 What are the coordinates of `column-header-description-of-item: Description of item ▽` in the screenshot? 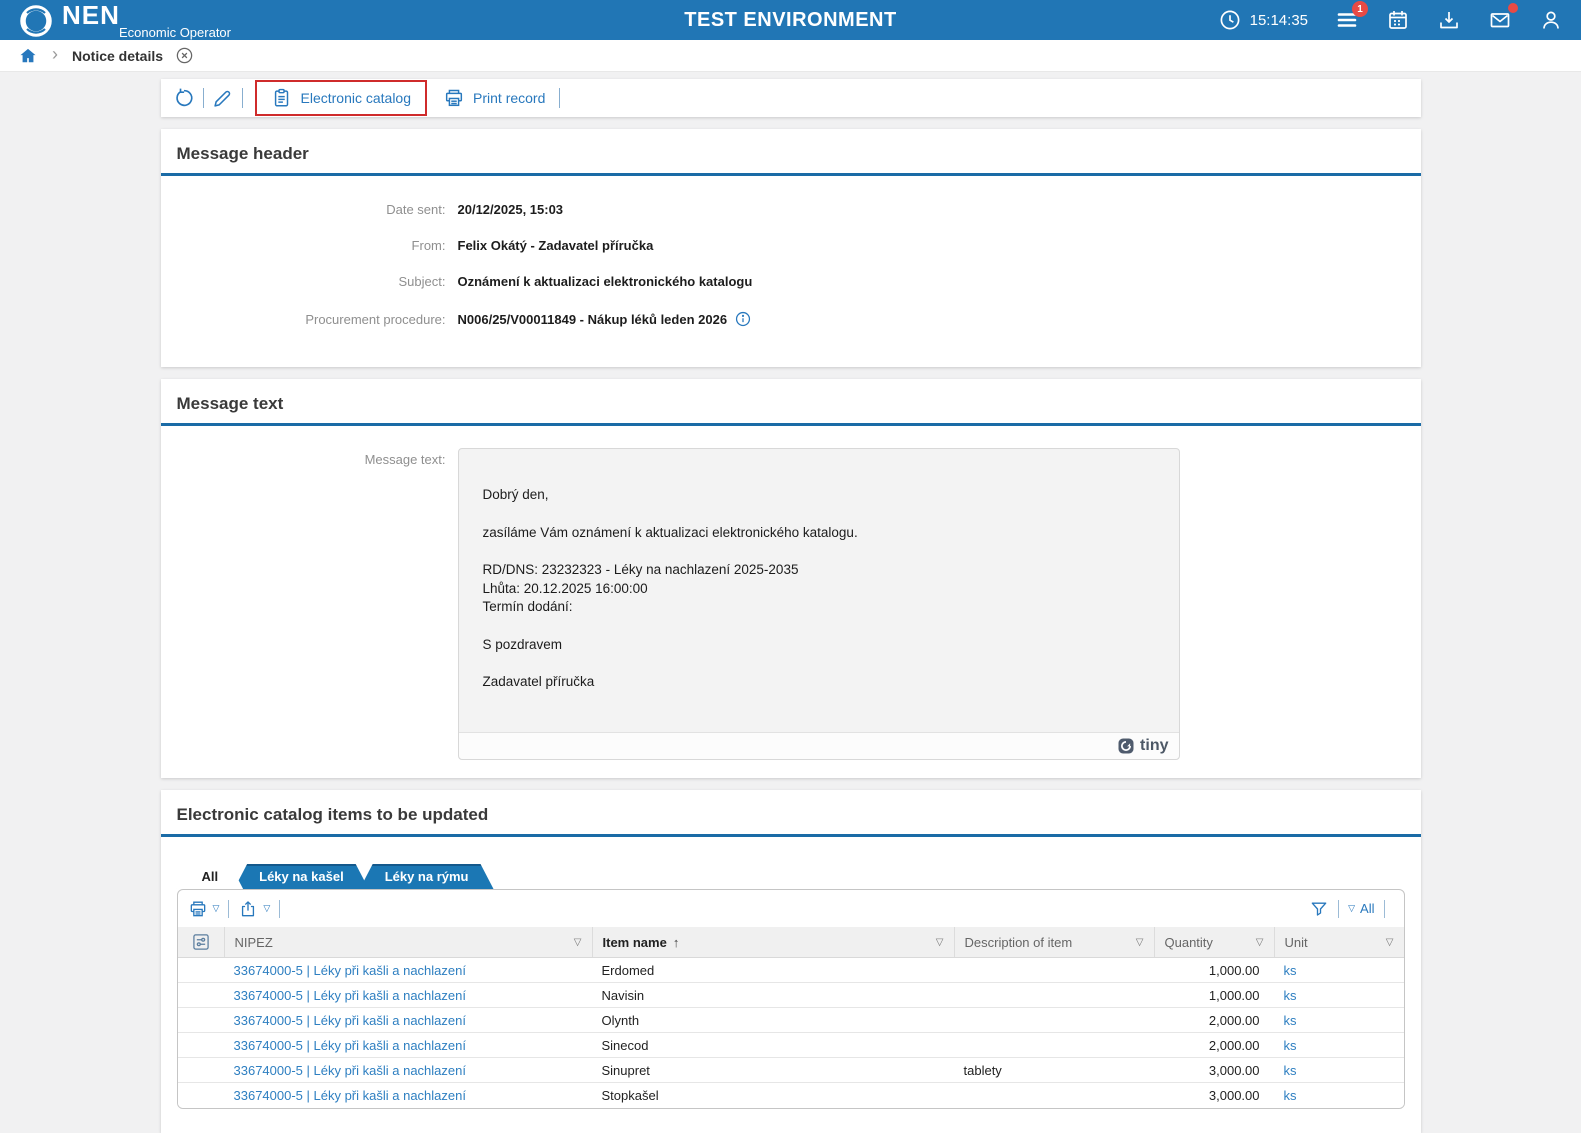 It's located at (1053, 942).